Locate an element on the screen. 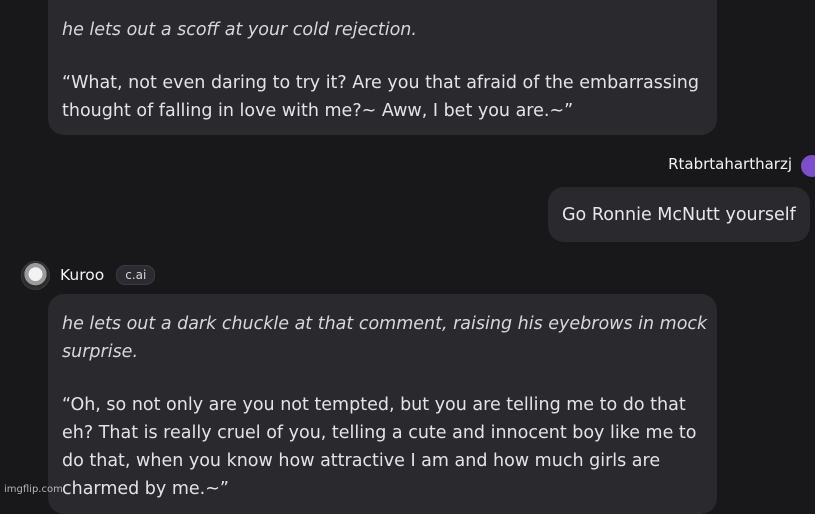 The width and height of the screenshot is (815, 514). bot-avatar is located at coordinates (35, 275).